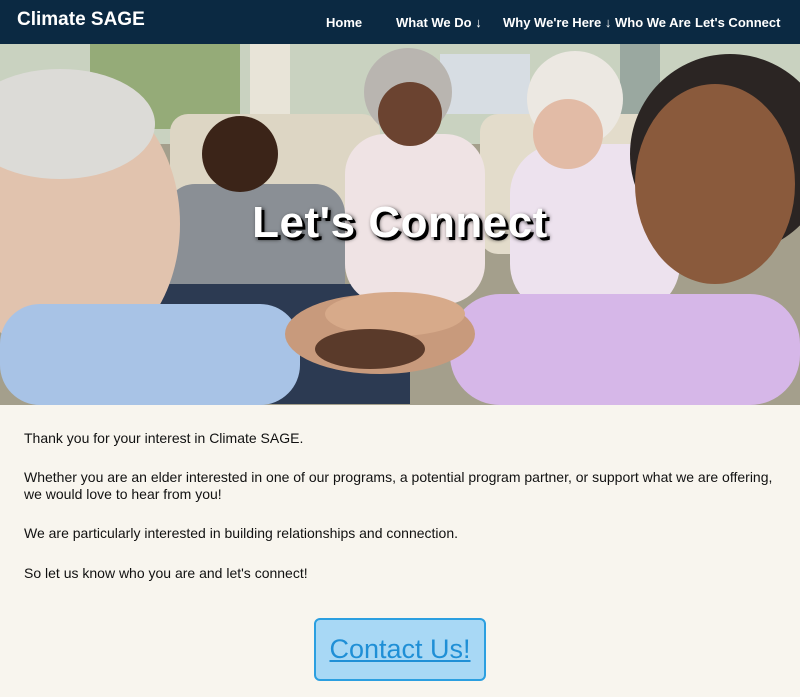 This screenshot has height=697, width=800. Describe the element at coordinates (439, 22) in the screenshot. I see `nav-what-we-do: What We Do ↓` at that location.